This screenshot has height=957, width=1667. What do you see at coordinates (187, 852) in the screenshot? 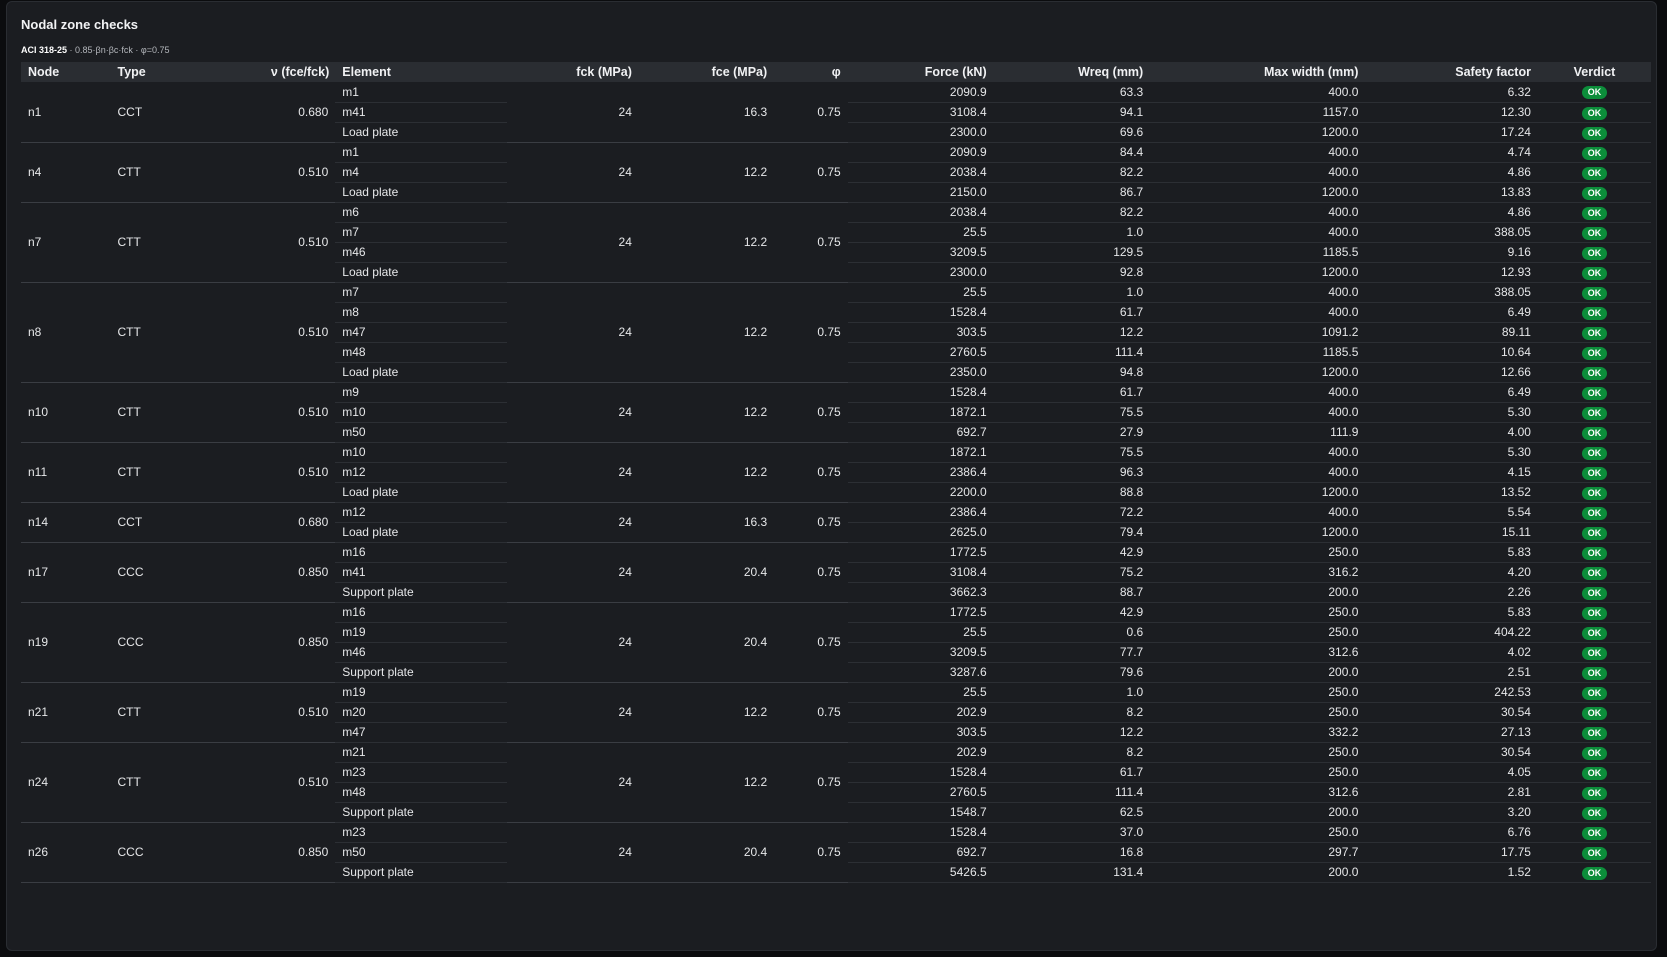
I see `node-type: CCC` at bounding box center [187, 852].